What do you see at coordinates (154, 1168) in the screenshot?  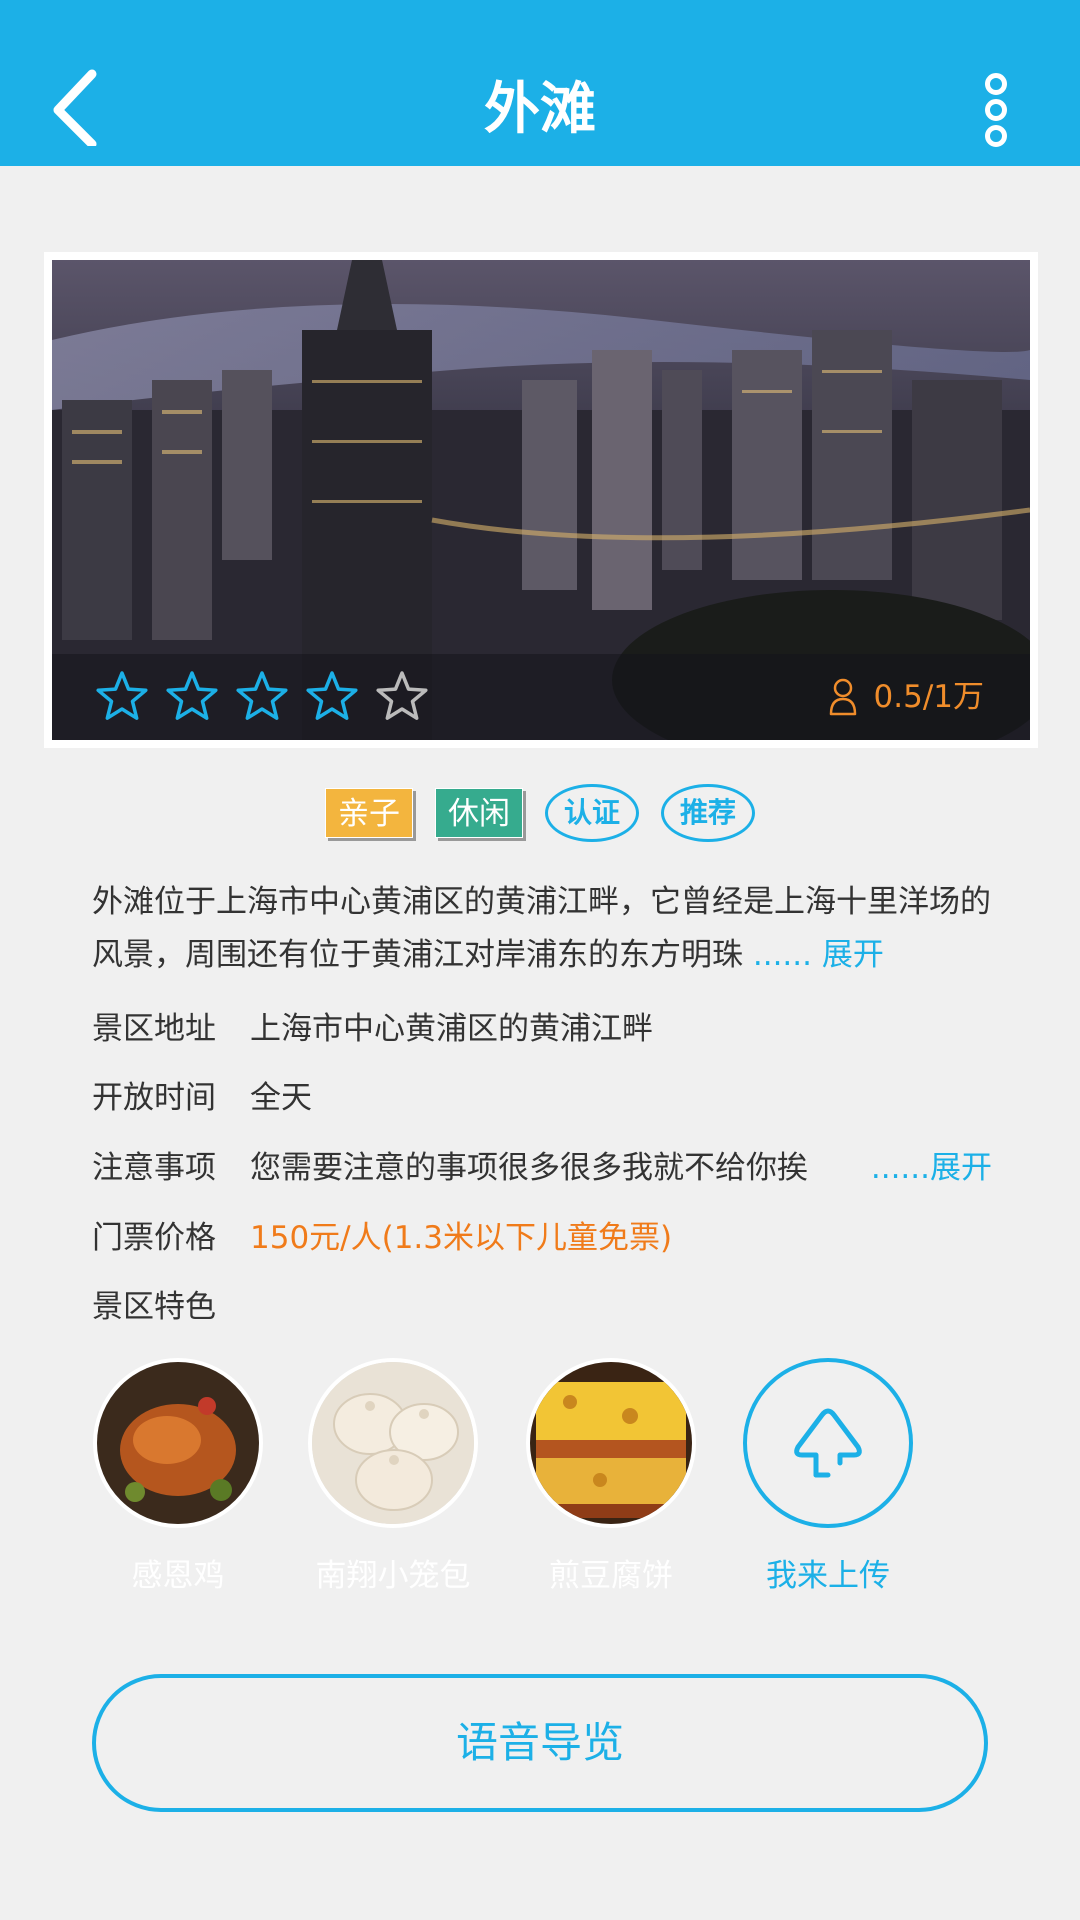 I see `notice-label: 注意事项` at bounding box center [154, 1168].